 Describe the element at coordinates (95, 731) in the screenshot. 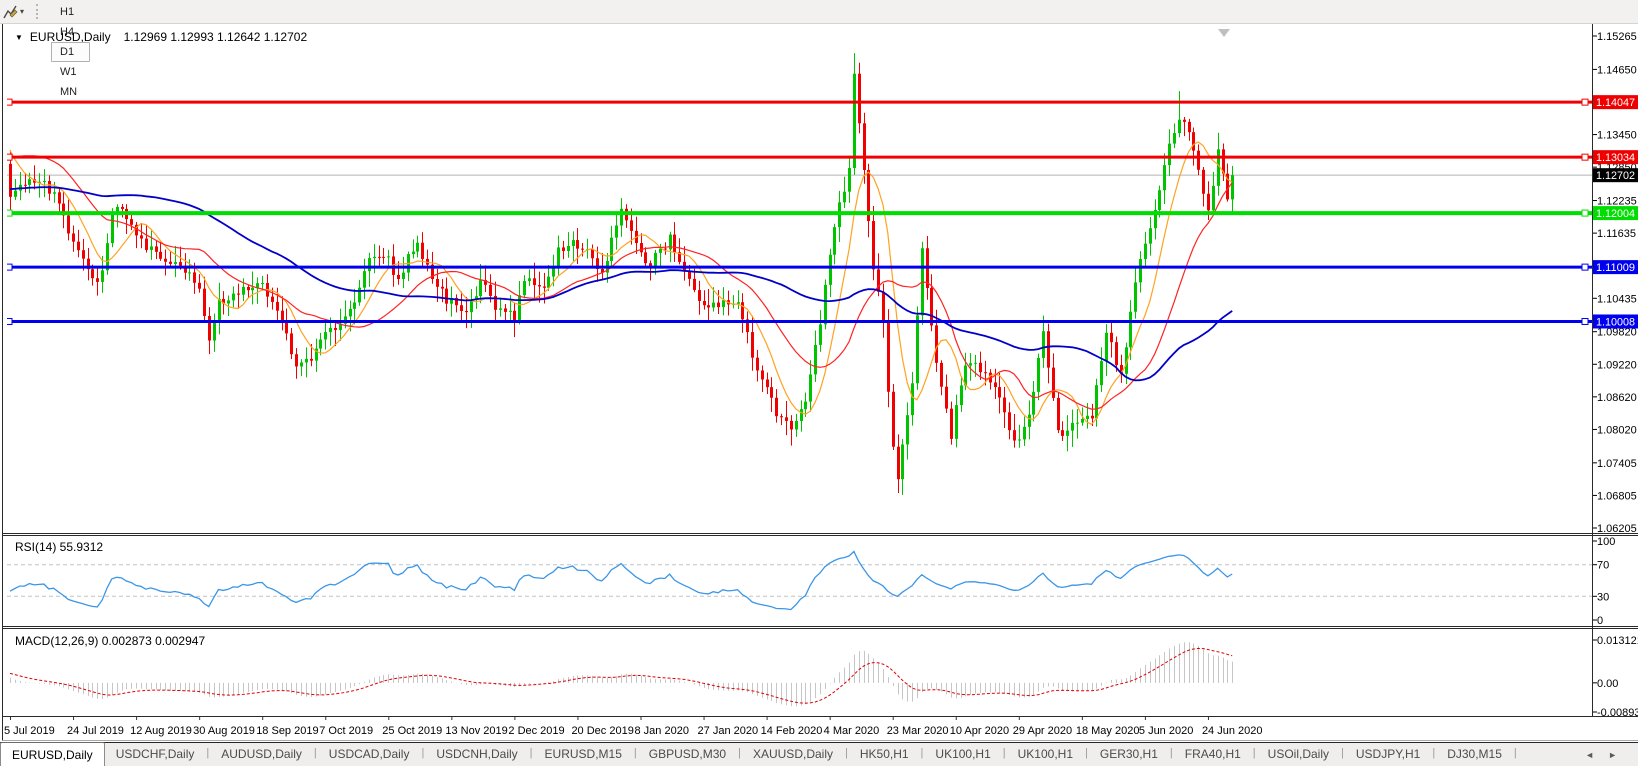

I see `date-label: 24 Jul 2019` at that location.